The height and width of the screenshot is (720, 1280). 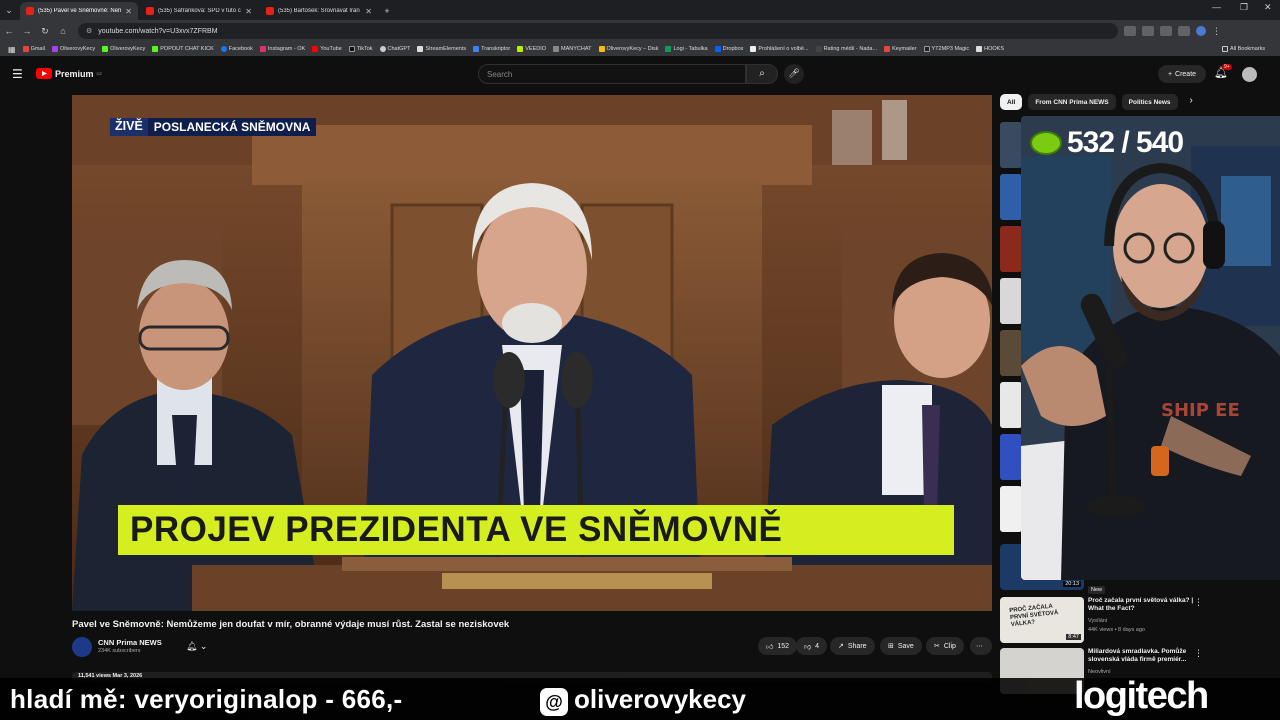 What do you see at coordinates (1268, 7) in the screenshot?
I see `close-window-icon: ✕` at bounding box center [1268, 7].